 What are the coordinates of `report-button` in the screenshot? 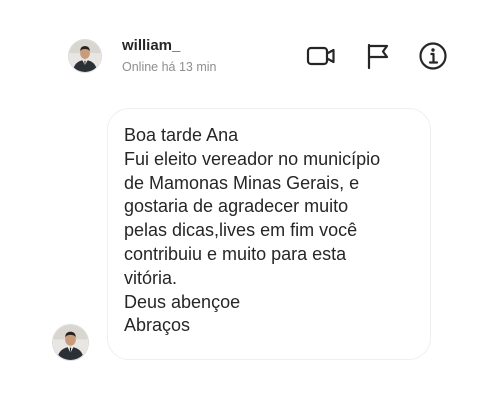 It's located at (378, 56).